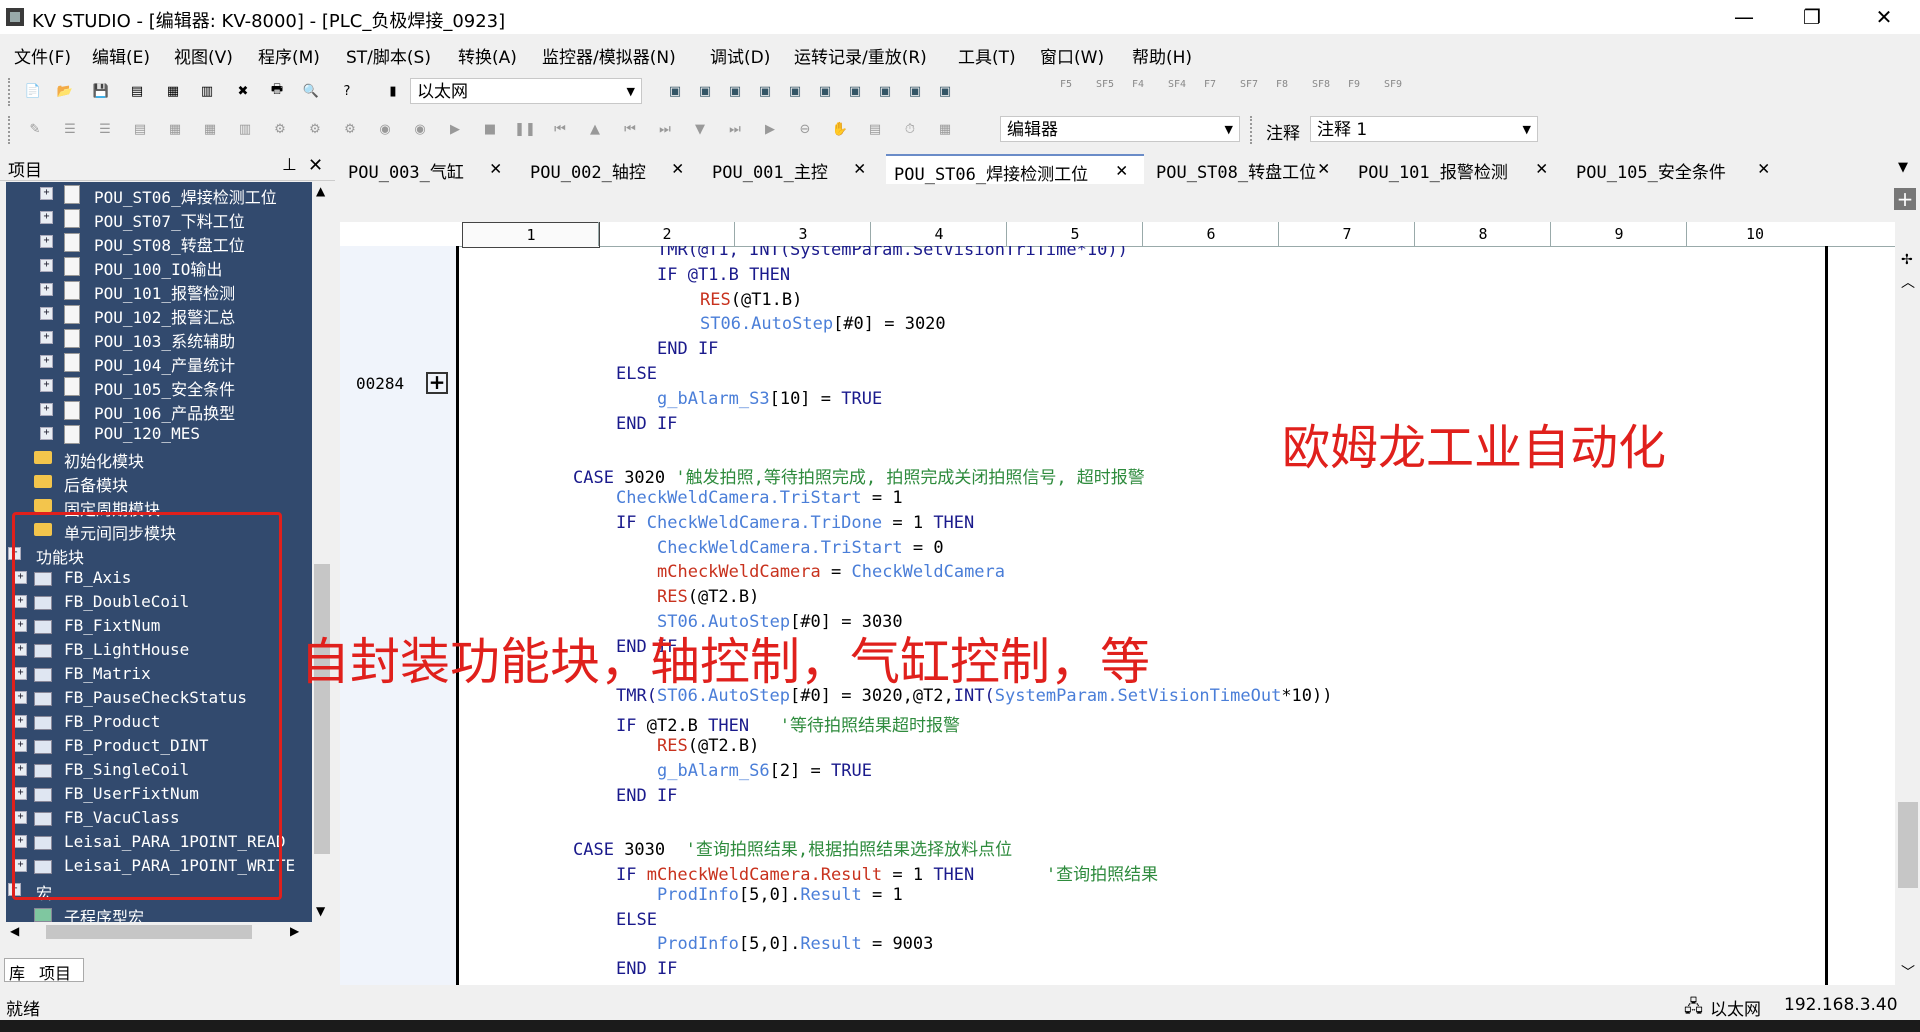 Image resolution: width=1920 pixels, height=1032 pixels. I want to click on tab-4: POU_ST08_转盘工位 ✕, so click(1247, 168).